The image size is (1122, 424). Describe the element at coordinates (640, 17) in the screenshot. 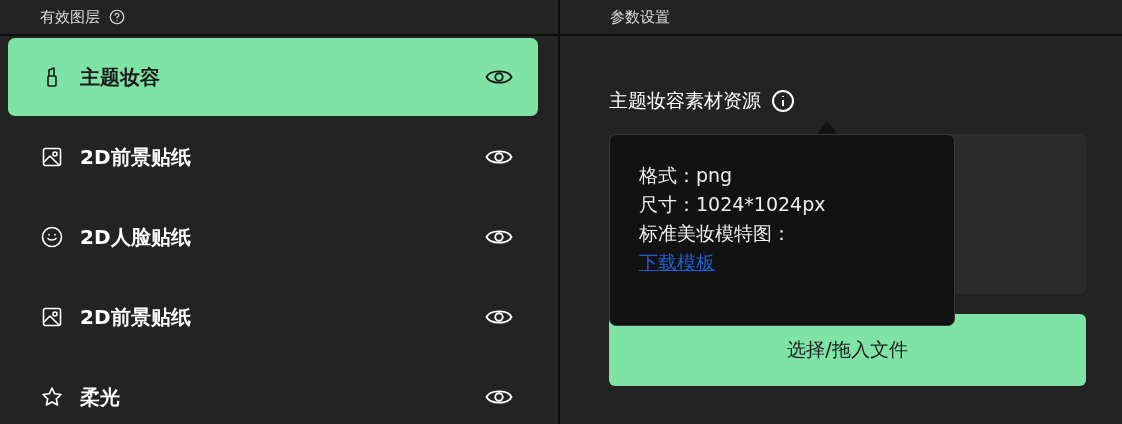

I see `panel-title: 参数设置` at that location.